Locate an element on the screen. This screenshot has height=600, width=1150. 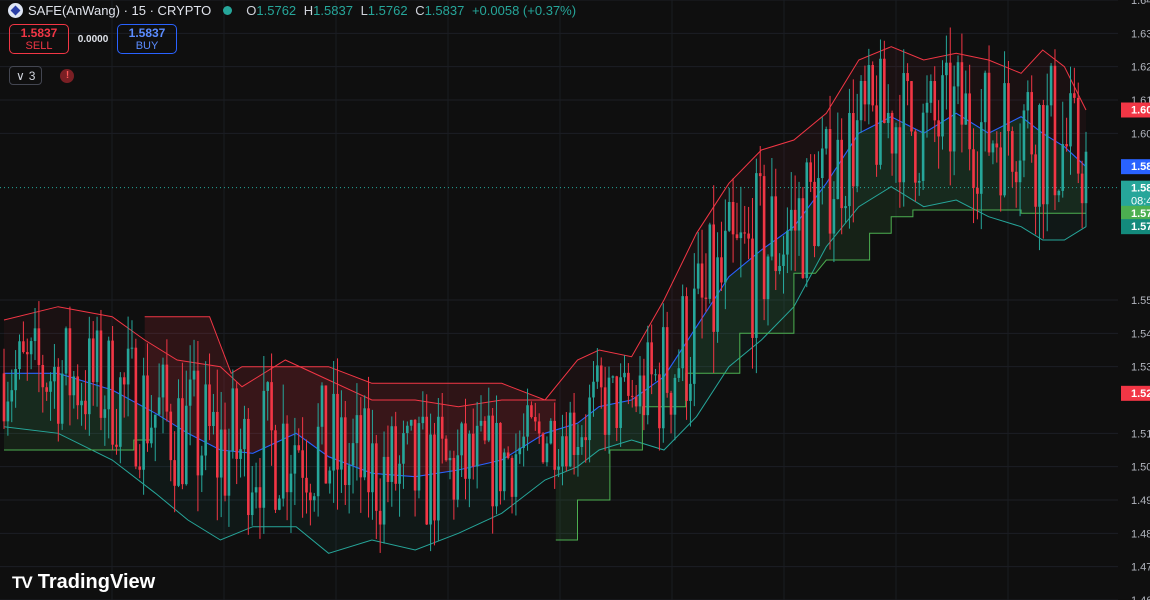
close-value: 1.5837 is located at coordinates (444, 10).